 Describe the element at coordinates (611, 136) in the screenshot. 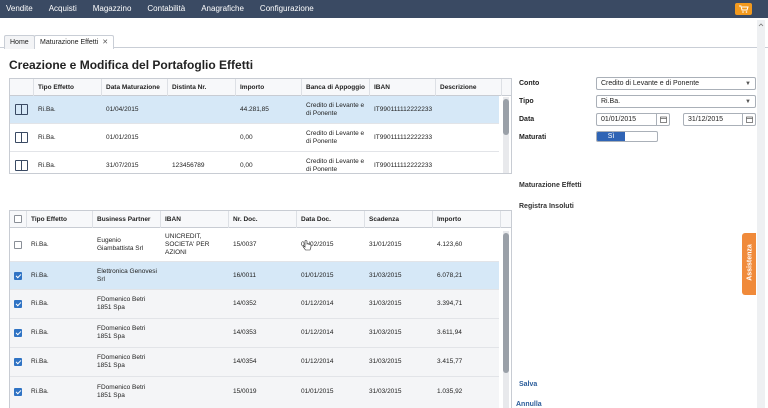

I see `maturati-toggle-on: Sì` at that location.